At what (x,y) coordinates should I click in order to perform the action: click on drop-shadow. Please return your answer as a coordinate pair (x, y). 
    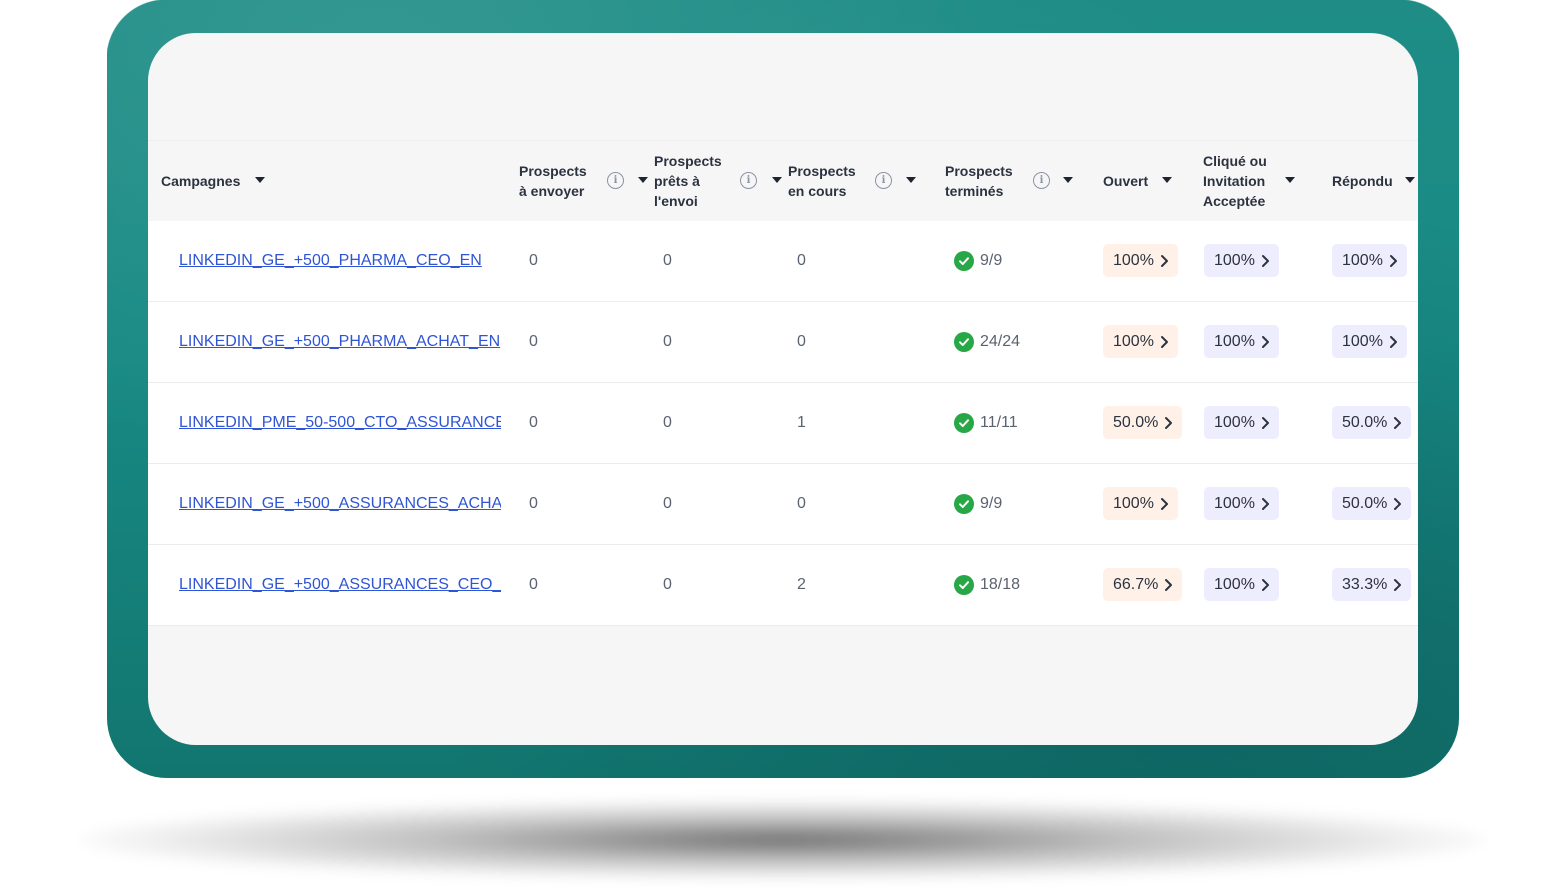
    Looking at the image, I should click on (782, 840).